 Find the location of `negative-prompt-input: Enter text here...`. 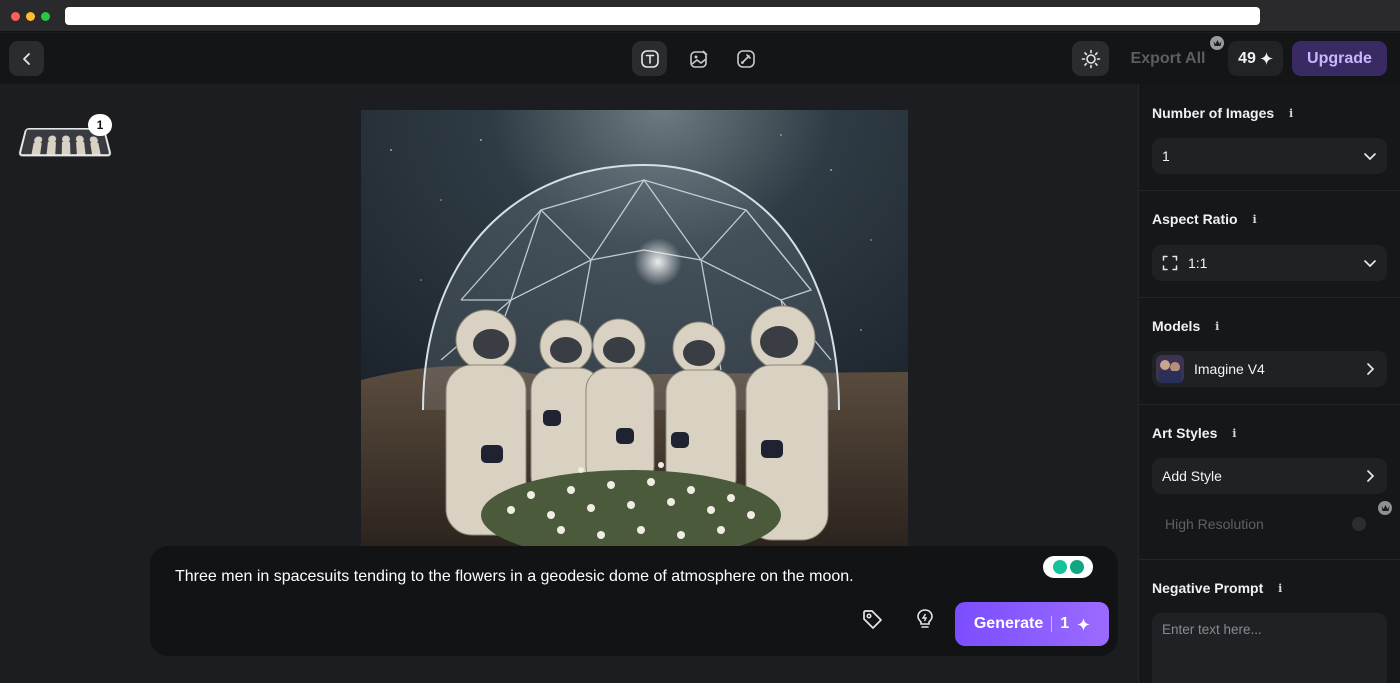

negative-prompt-input: Enter text here... is located at coordinates (1269, 648).